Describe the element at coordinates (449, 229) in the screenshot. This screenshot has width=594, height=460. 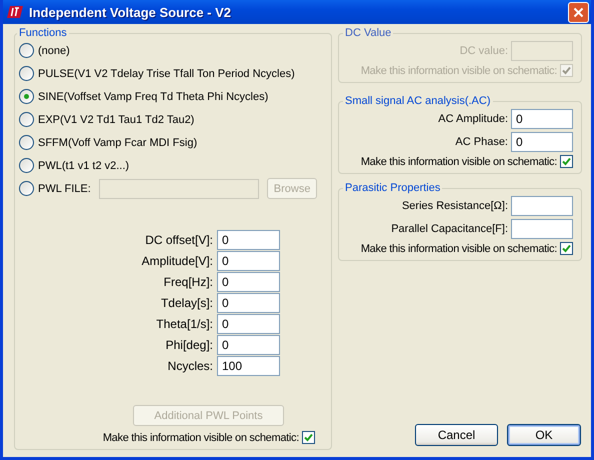
I see `field-label: Parallel Capacitance[F]:` at that location.